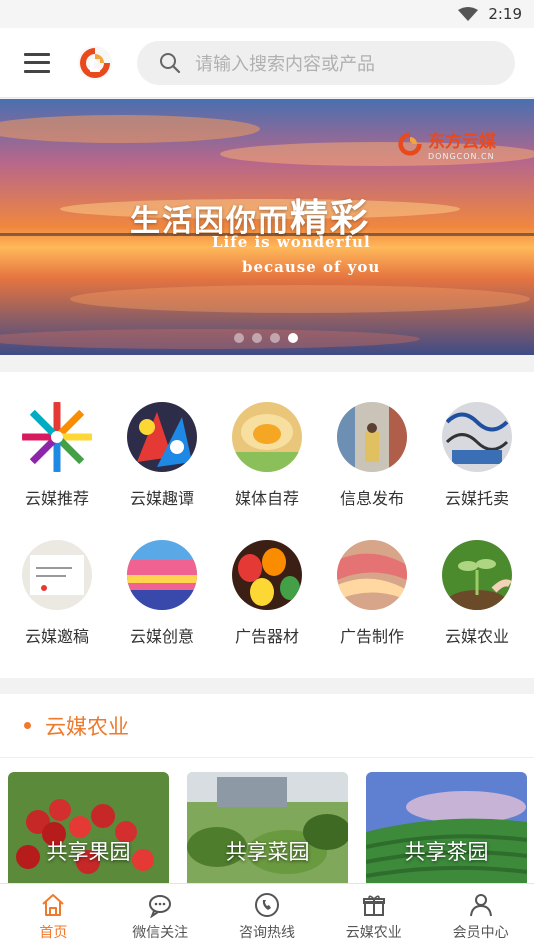  I want to click on user-icon, so click(480, 905).